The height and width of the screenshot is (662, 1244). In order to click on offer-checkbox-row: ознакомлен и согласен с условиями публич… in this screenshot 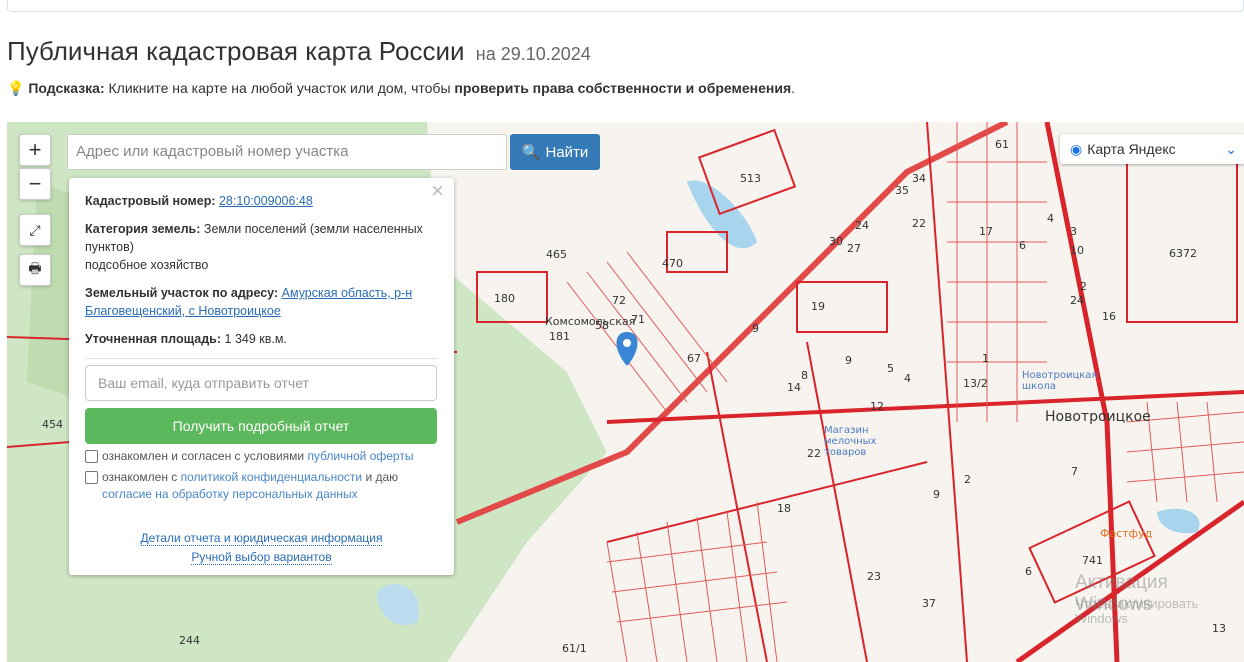, I will do `click(261, 456)`.